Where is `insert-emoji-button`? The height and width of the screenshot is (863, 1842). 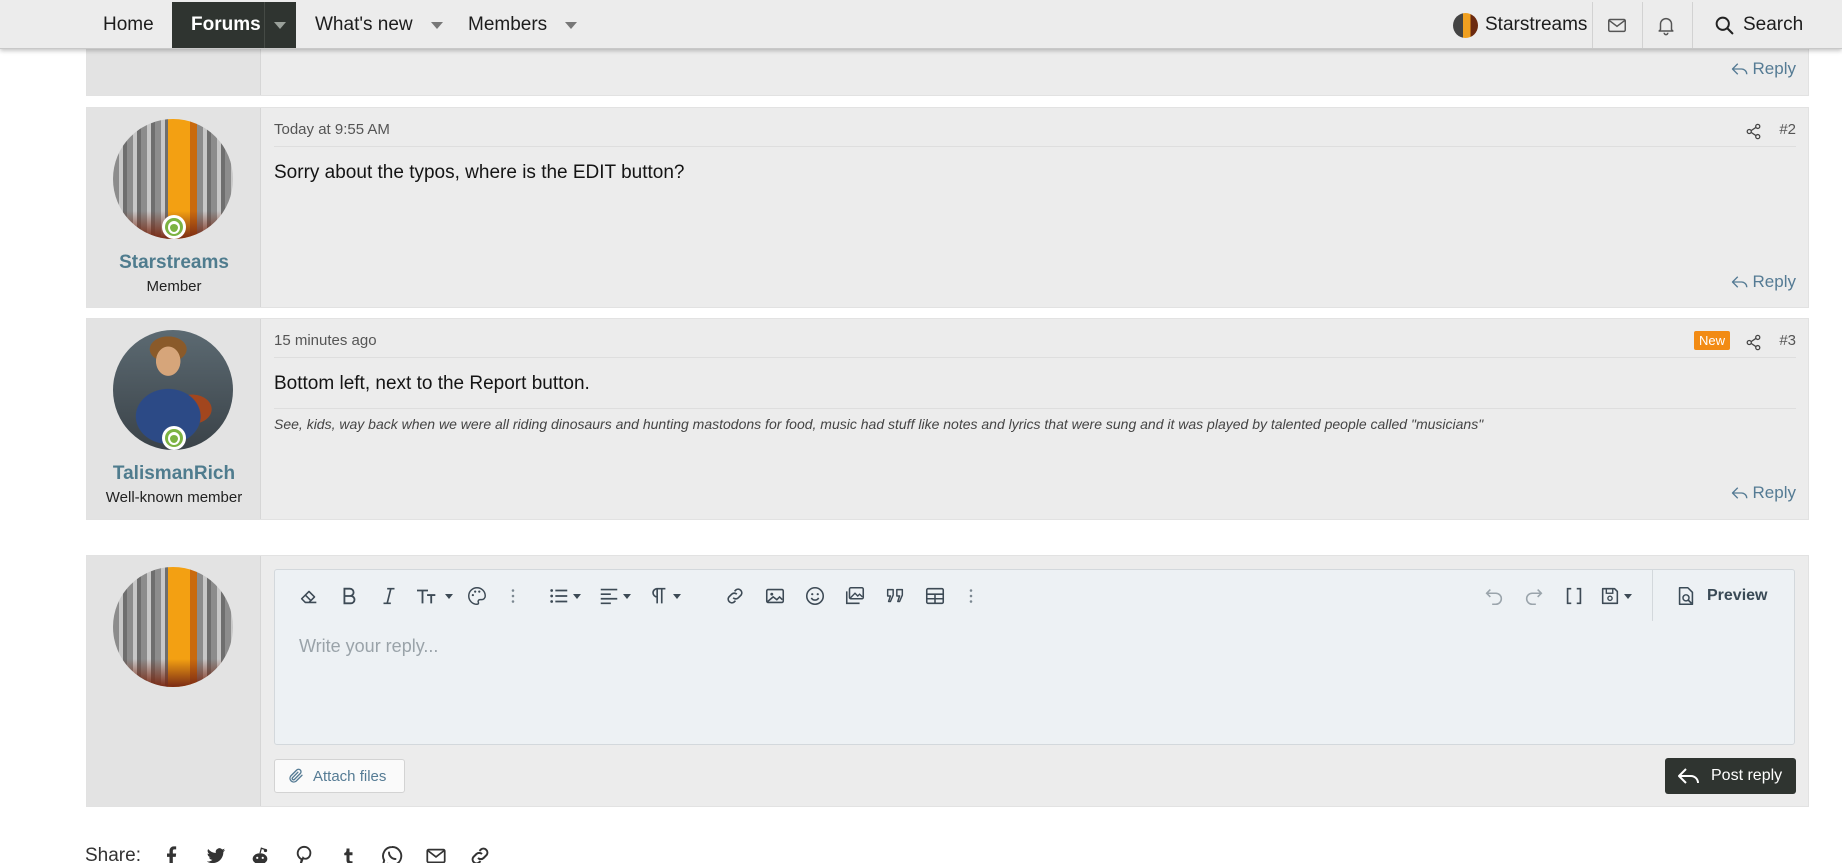
insert-emoji-button is located at coordinates (815, 596).